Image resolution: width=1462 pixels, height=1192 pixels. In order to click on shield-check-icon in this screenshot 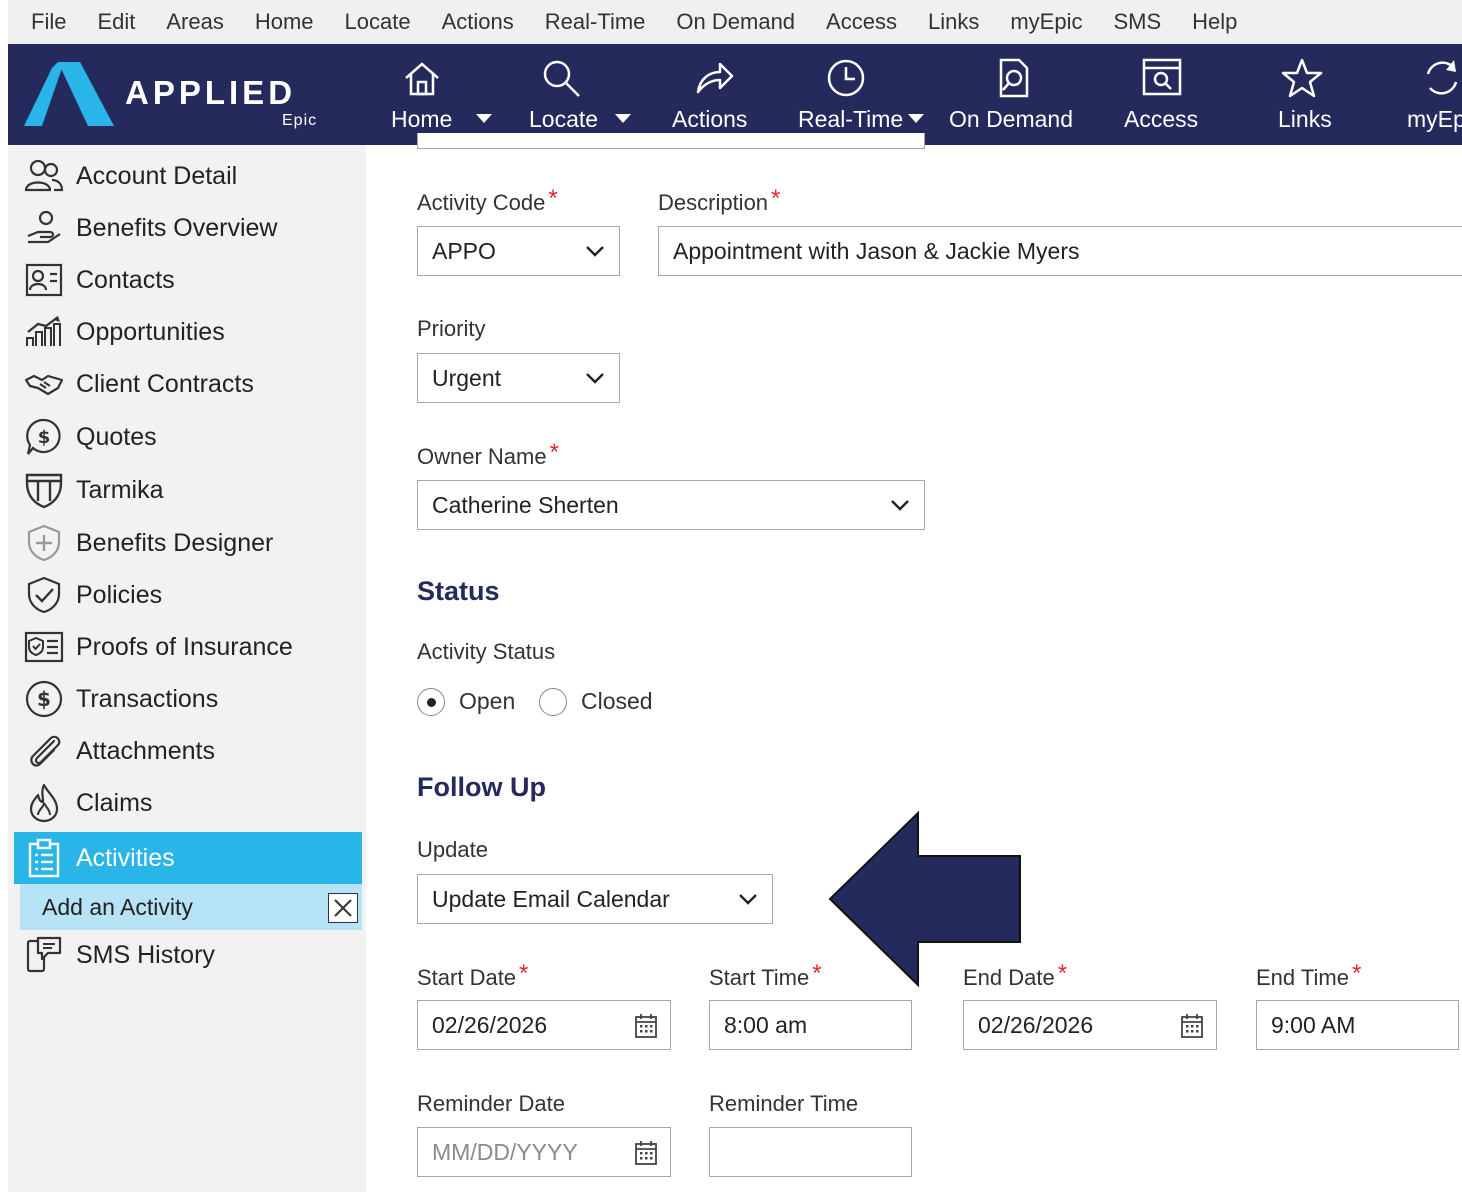, I will do `click(44, 595)`.